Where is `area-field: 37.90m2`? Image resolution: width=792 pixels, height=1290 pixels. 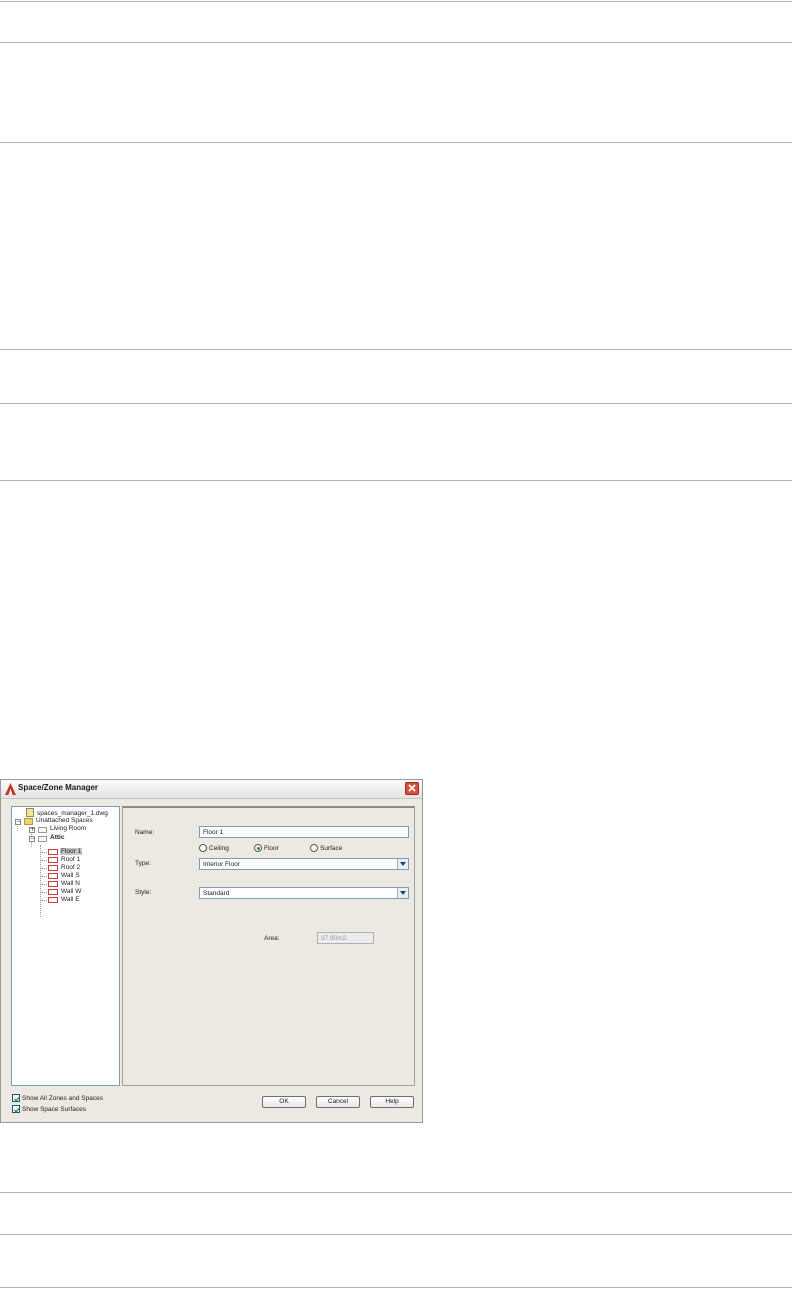 area-field: 37.90m2 is located at coordinates (345, 938).